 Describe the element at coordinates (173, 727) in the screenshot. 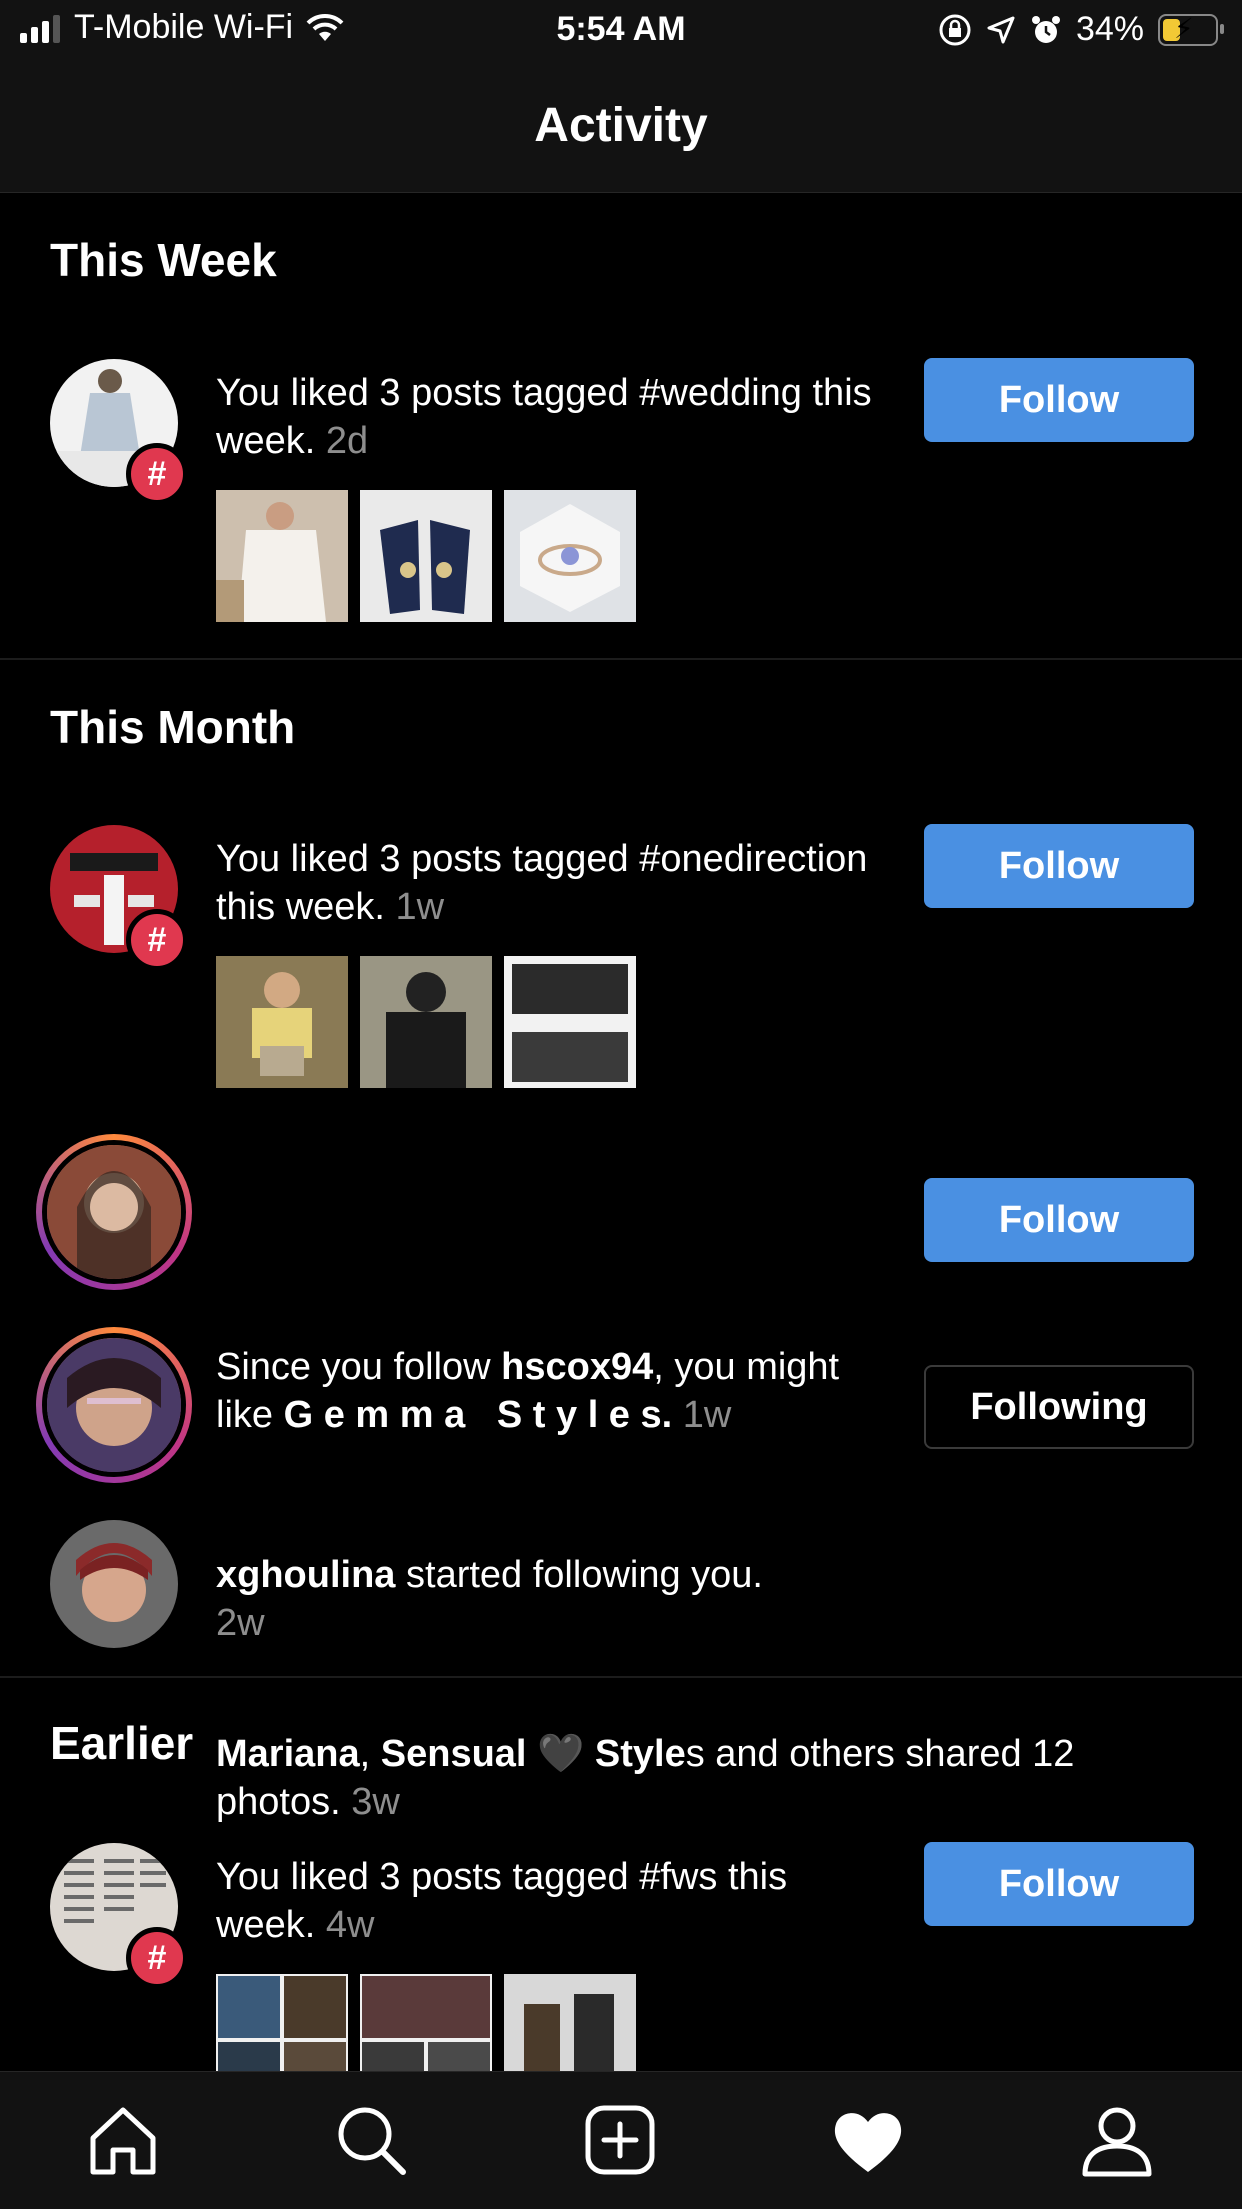

I see `section-title-this-month: This Month` at that location.